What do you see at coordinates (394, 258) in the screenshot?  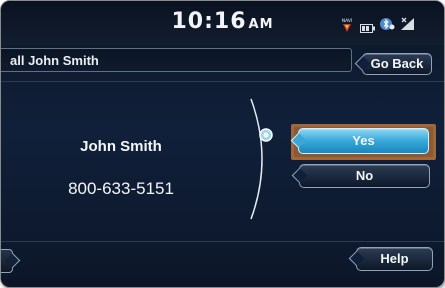 I see `help-label: Help` at bounding box center [394, 258].